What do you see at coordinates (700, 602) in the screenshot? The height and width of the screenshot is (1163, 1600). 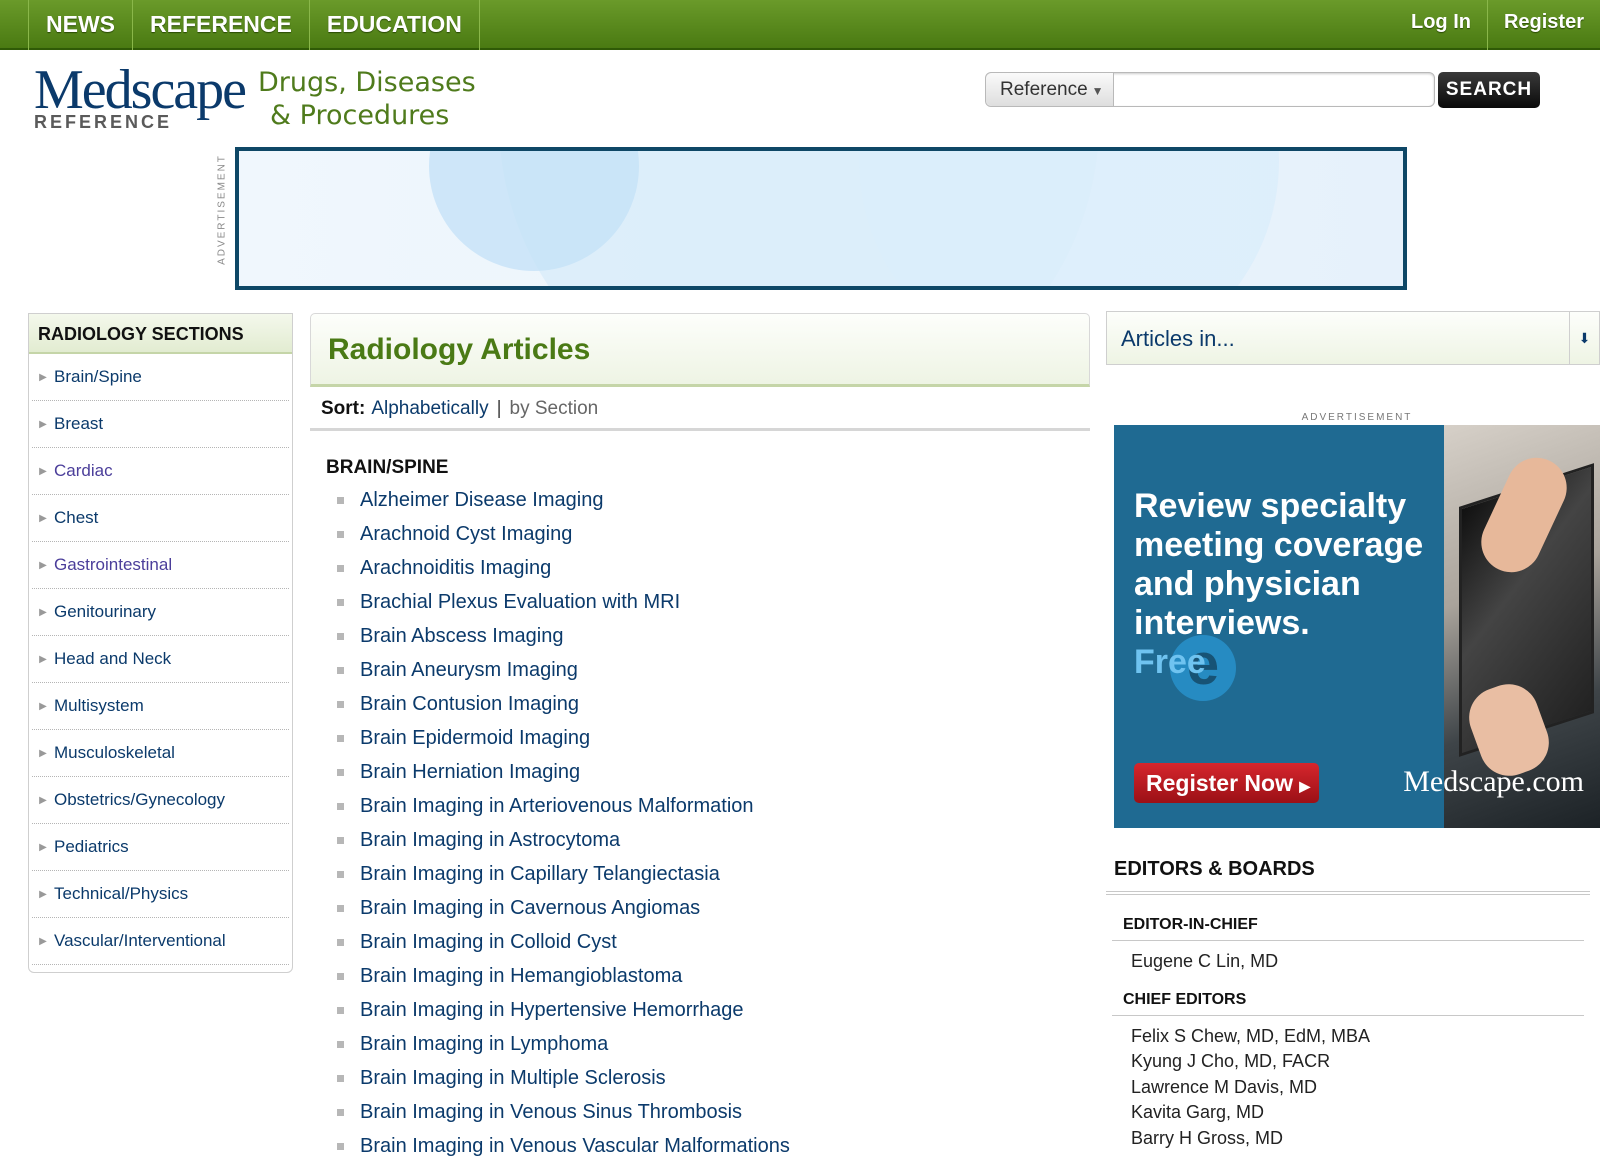 I see `article-link: Brachial Plexus Evaluation with MRI` at bounding box center [700, 602].